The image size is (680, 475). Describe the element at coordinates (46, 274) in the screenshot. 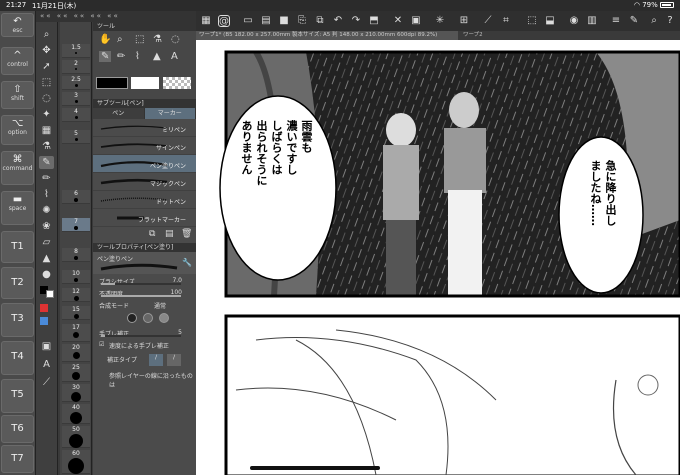

I see `gradient-tool-icon: ●` at that location.